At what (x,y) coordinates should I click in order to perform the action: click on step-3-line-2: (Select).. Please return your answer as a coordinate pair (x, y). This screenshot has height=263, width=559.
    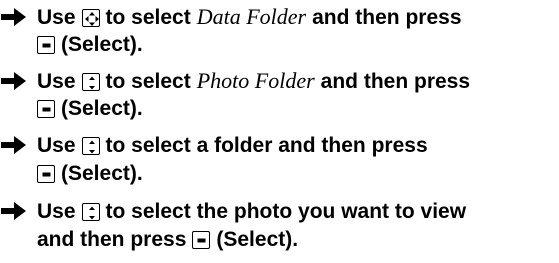
    Looking at the image, I should click on (90, 174).